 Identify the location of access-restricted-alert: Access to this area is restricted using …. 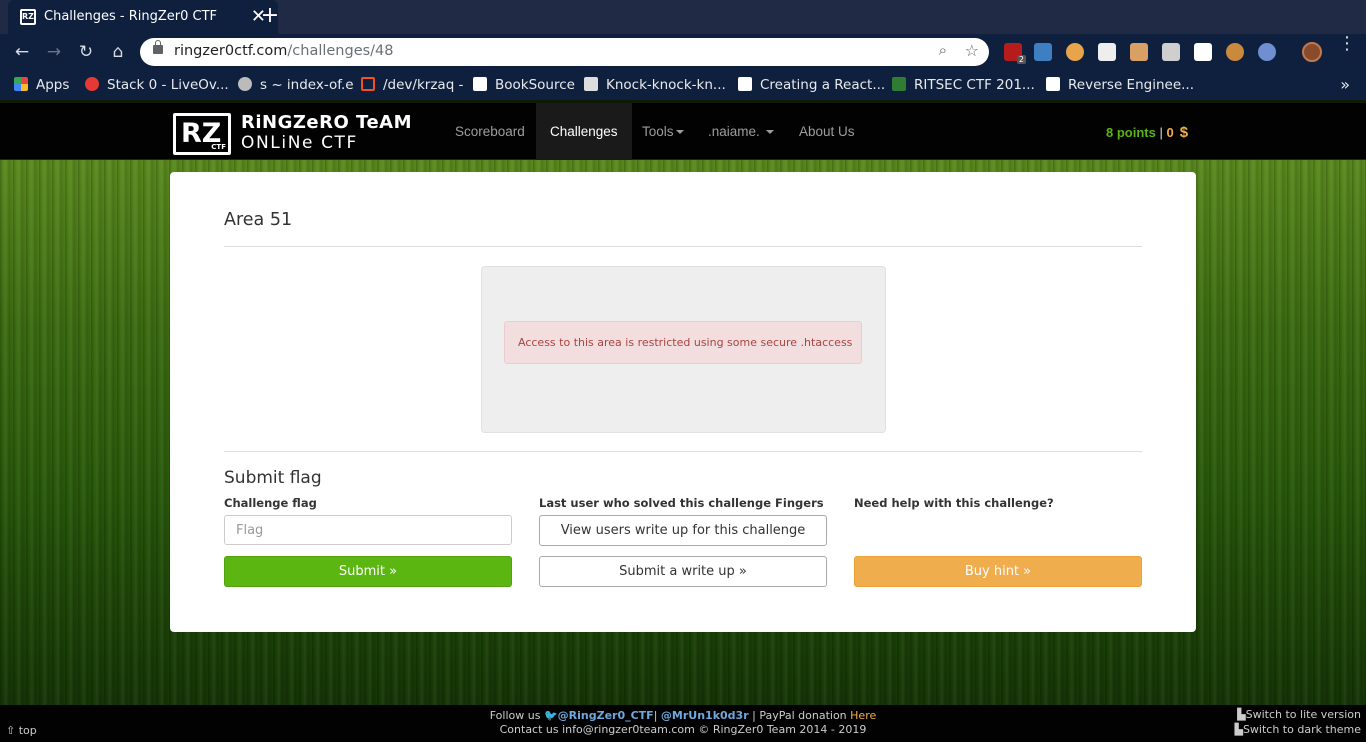
(683, 342).